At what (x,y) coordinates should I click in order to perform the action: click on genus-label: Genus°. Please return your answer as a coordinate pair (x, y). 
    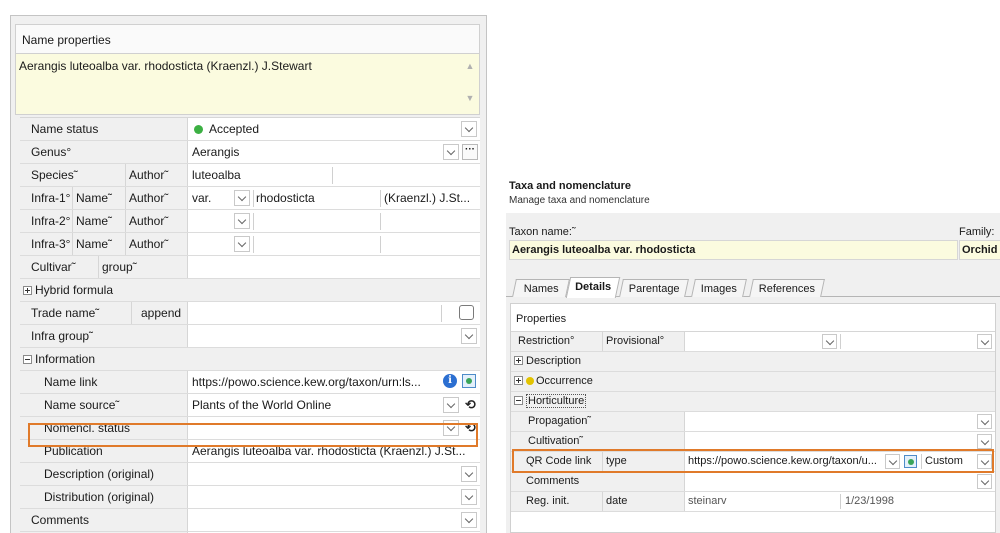
    Looking at the image, I should click on (104, 152).